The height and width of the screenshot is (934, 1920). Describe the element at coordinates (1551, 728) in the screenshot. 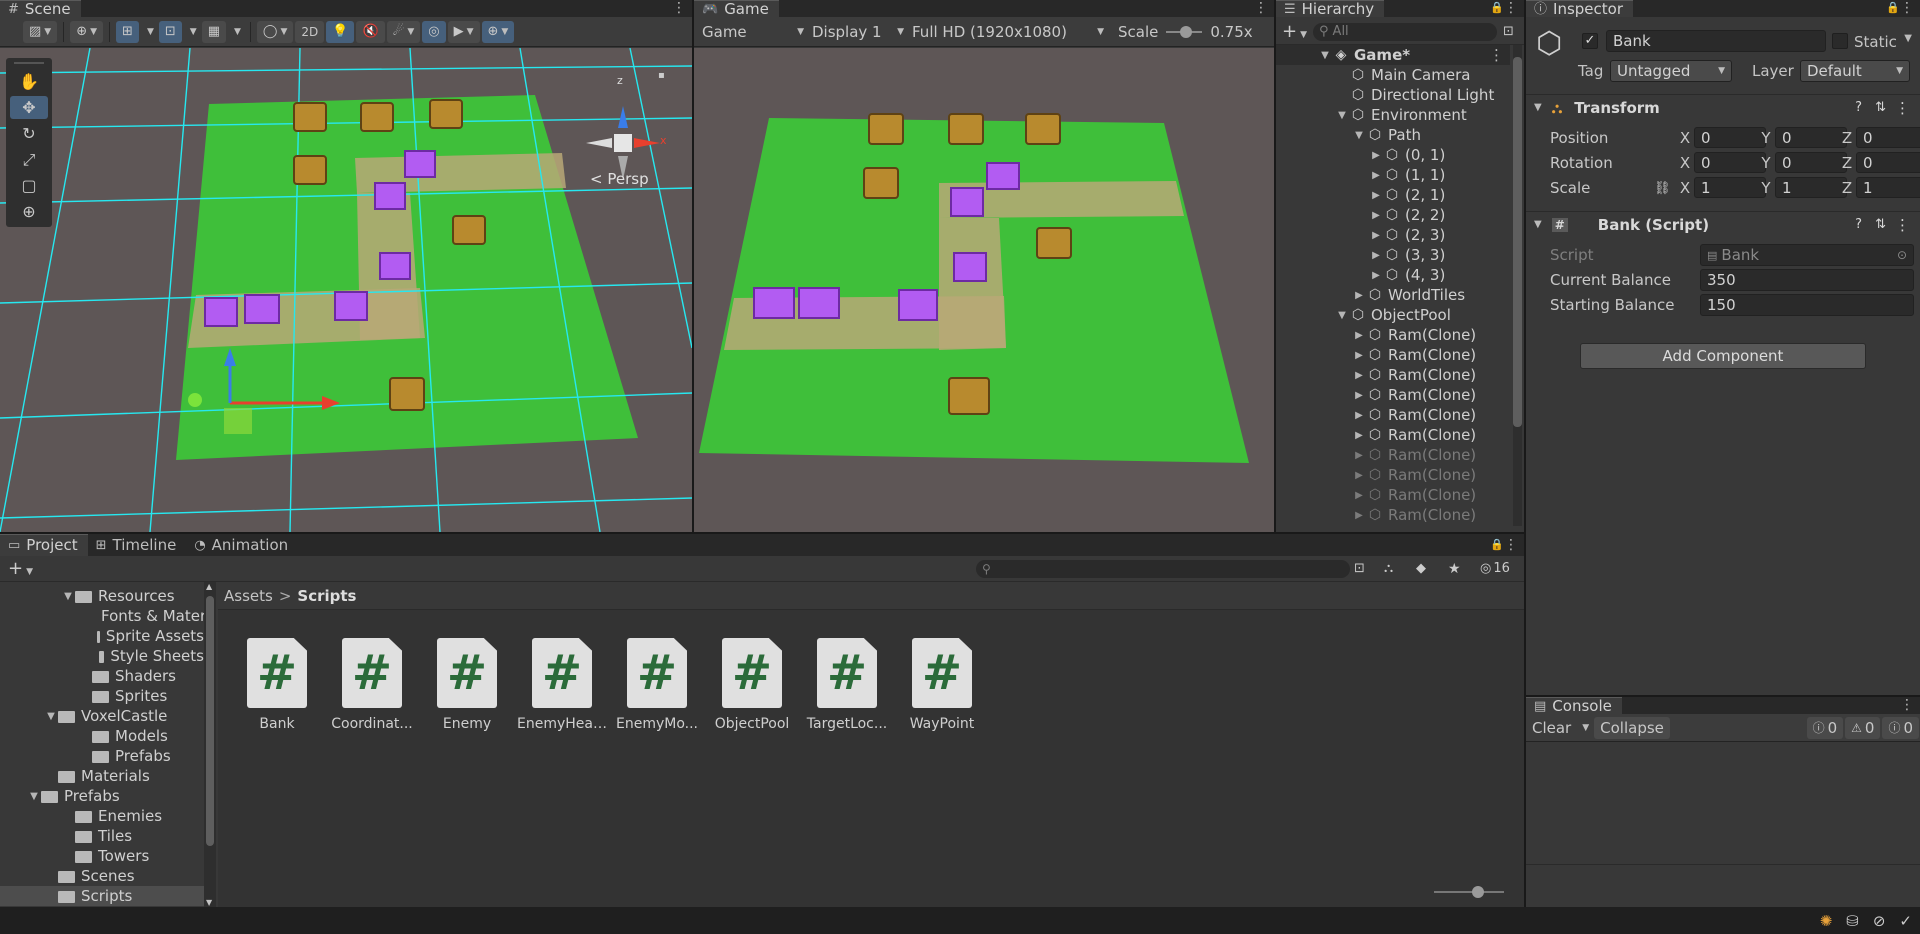

I see `console-clear-button: Clear` at that location.